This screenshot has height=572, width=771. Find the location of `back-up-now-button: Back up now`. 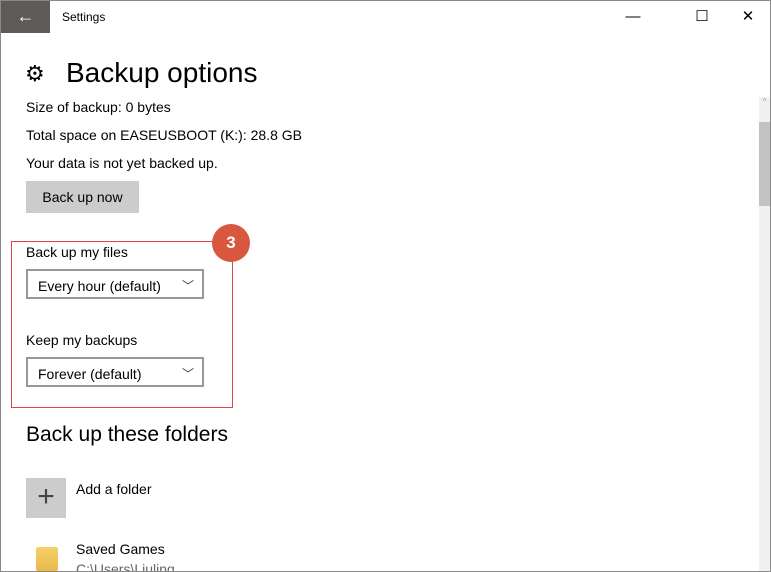

back-up-now-button: Back up now is located at coordinates (82, 197).